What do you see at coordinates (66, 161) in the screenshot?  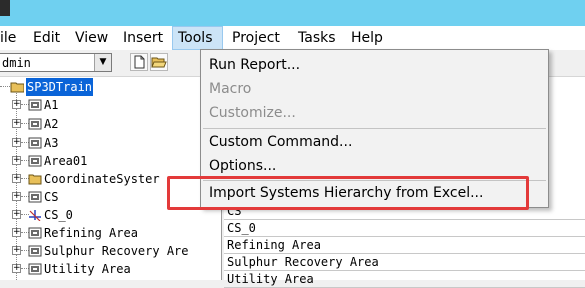 I see `tree-item-label: Area01` at bounding box center [66, 161].